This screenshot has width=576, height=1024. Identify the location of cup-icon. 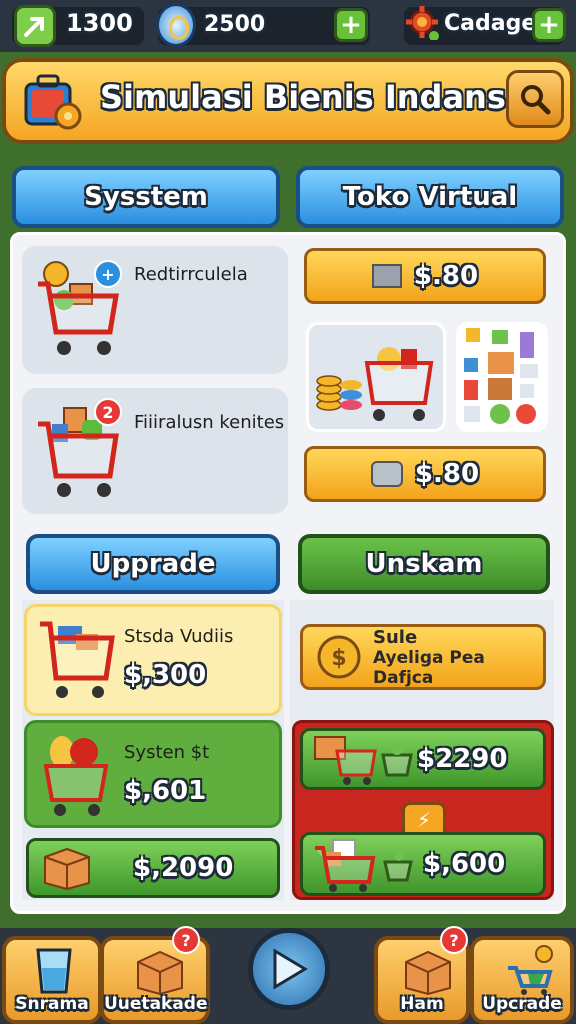
(54, 971).